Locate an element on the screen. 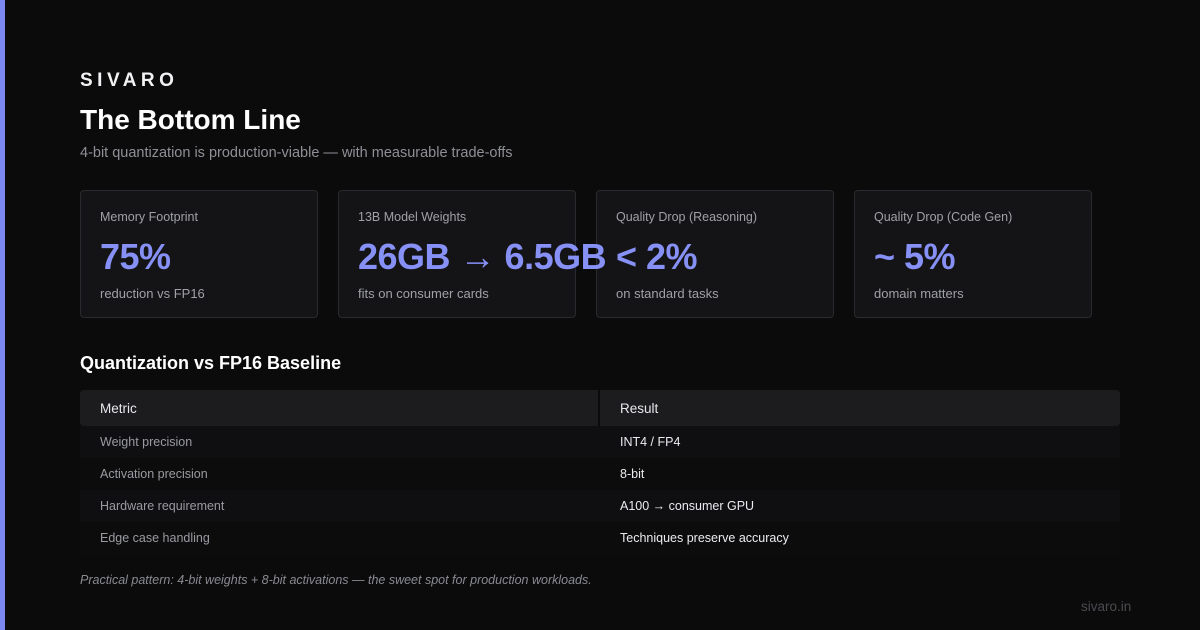  stat-card-value: < 2% is located at coordinates (657, 256).